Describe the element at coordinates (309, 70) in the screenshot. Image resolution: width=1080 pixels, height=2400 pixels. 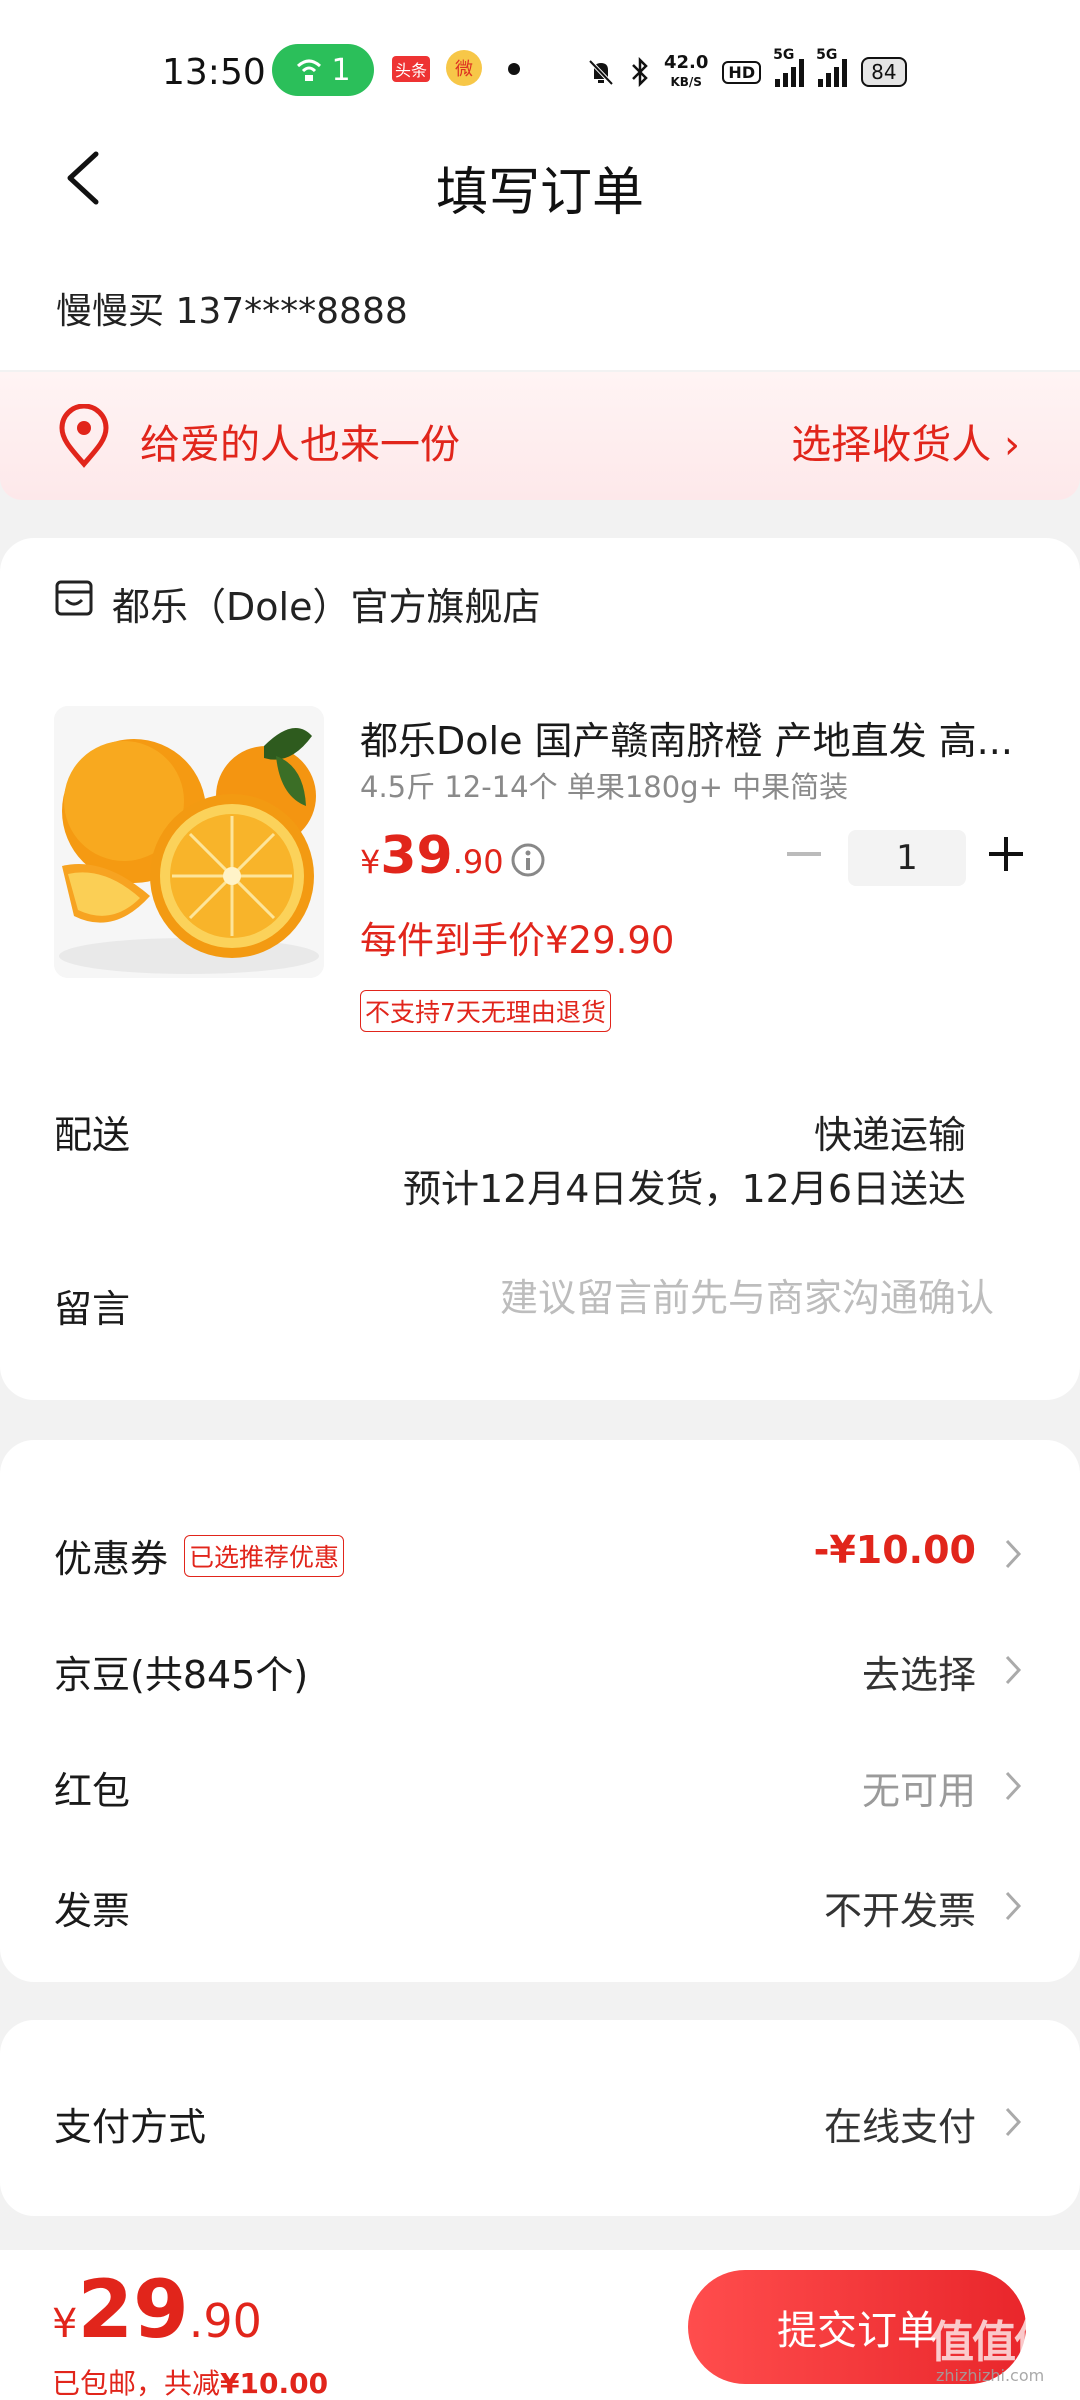
I see `wifi-icon` at that location.